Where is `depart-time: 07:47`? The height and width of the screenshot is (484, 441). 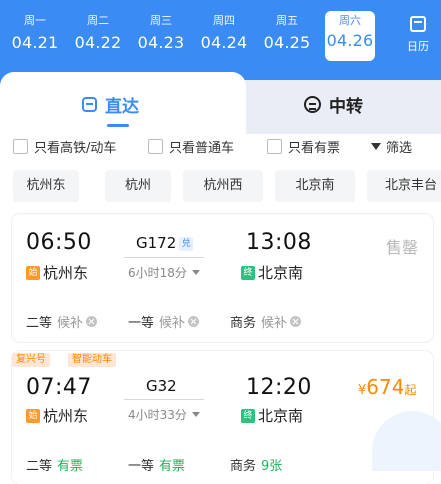
depart-time: 07:47 is located at coordinates (59, 387).